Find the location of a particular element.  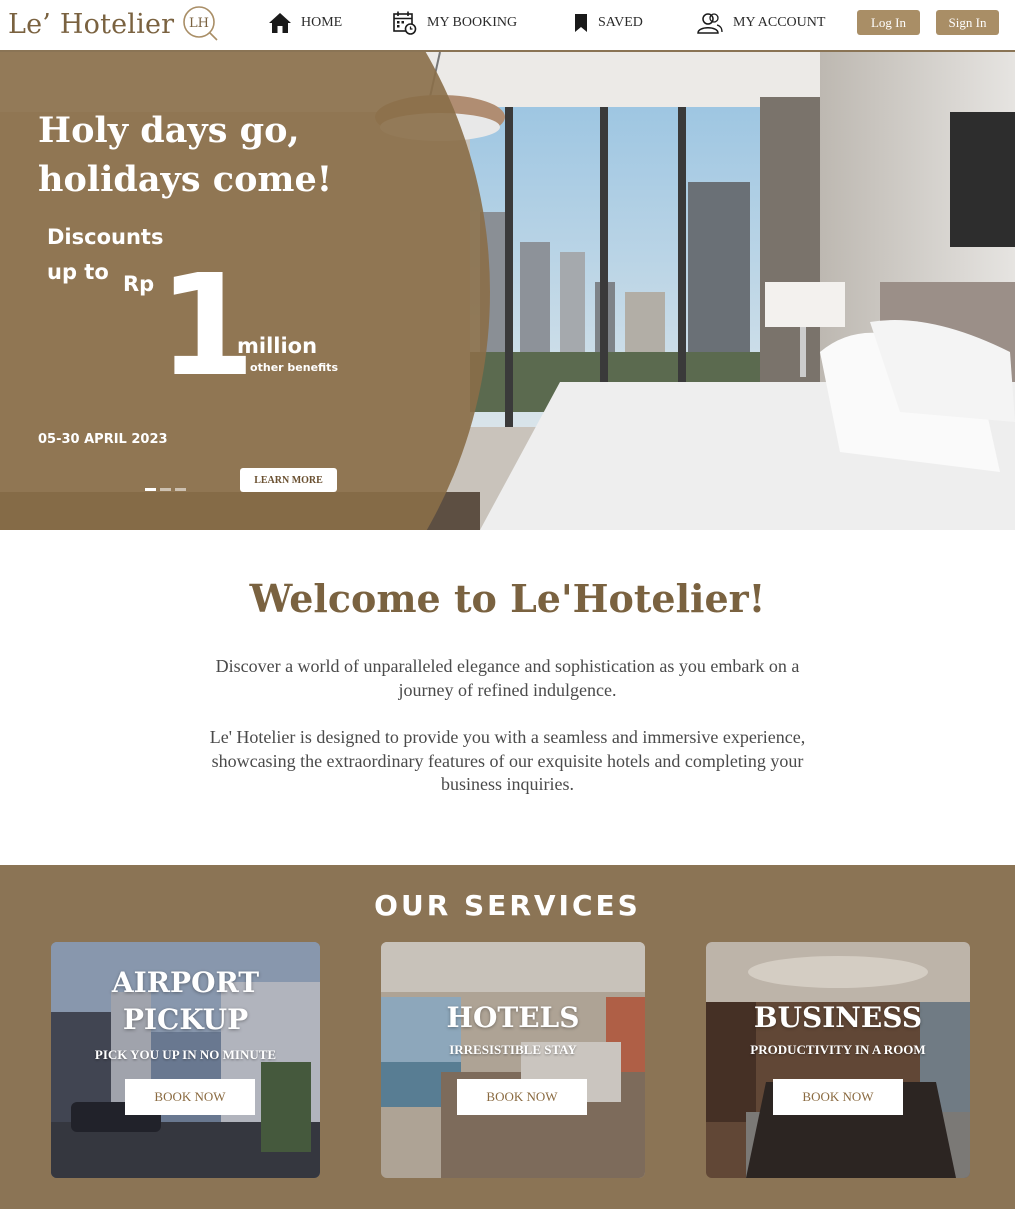

hotels-card-image is located at coordinates (513, 1060).